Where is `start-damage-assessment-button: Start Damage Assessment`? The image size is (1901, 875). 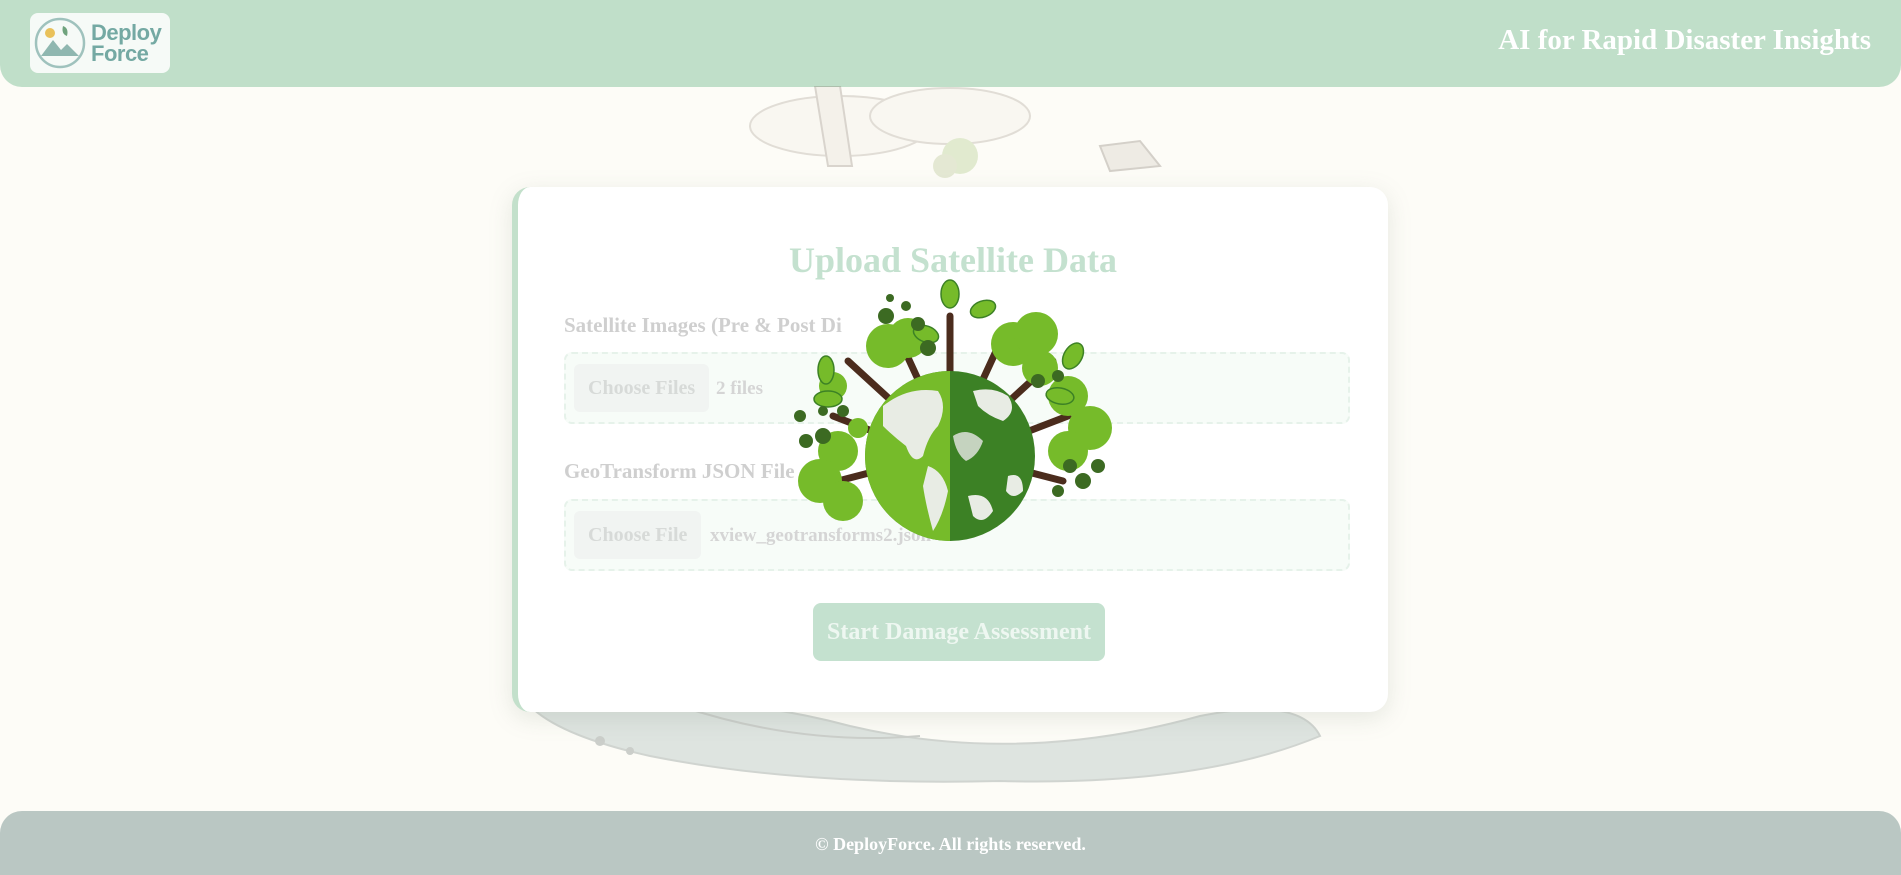 start-damage-assessment-button: Start Damage Assessment is located at coordinates (959, 632).